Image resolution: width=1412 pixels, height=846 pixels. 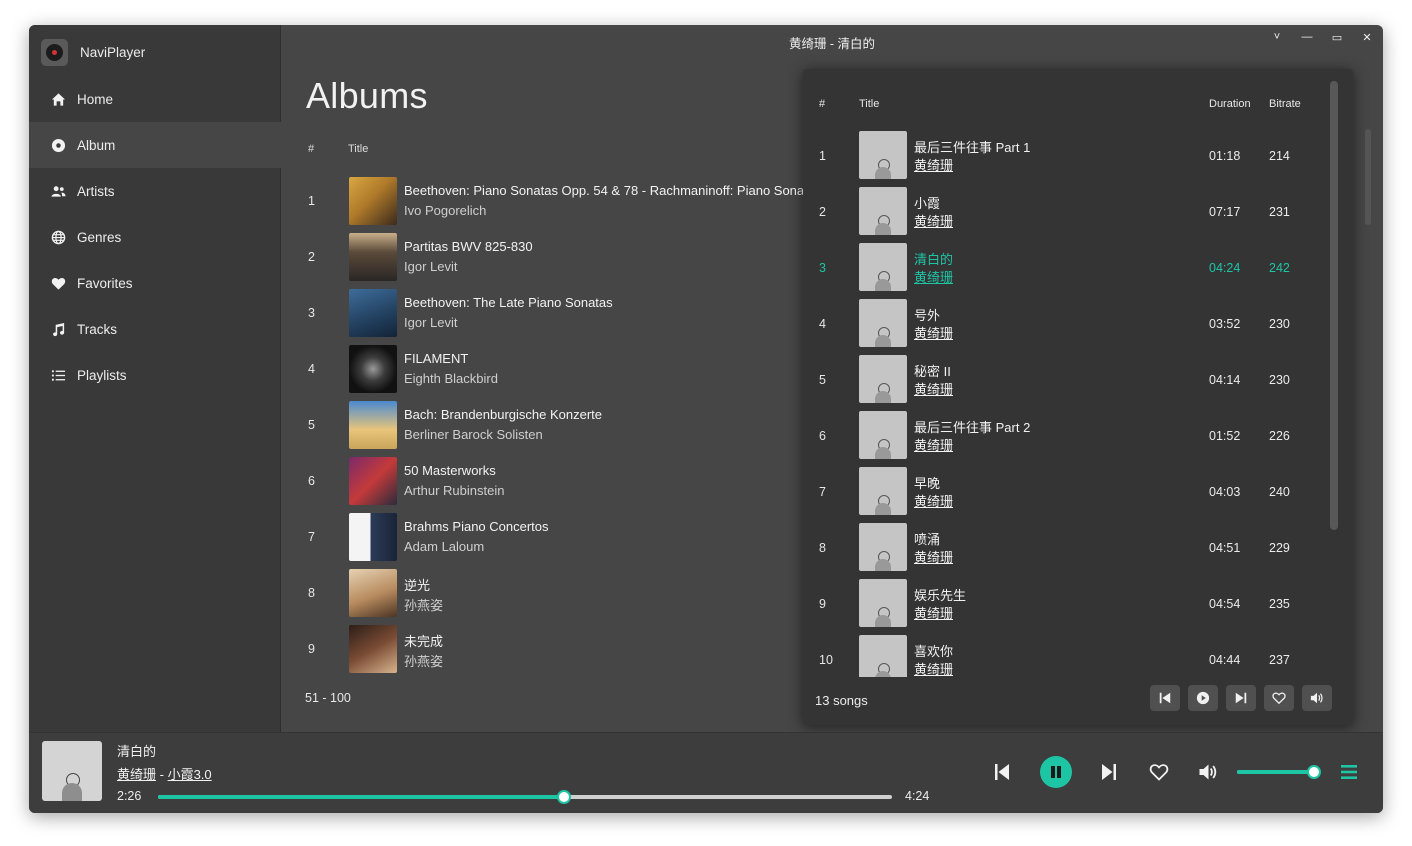 I want to click on album-title: Beethoven: The Late Piano Sonatas, so click(x=508, y=302).